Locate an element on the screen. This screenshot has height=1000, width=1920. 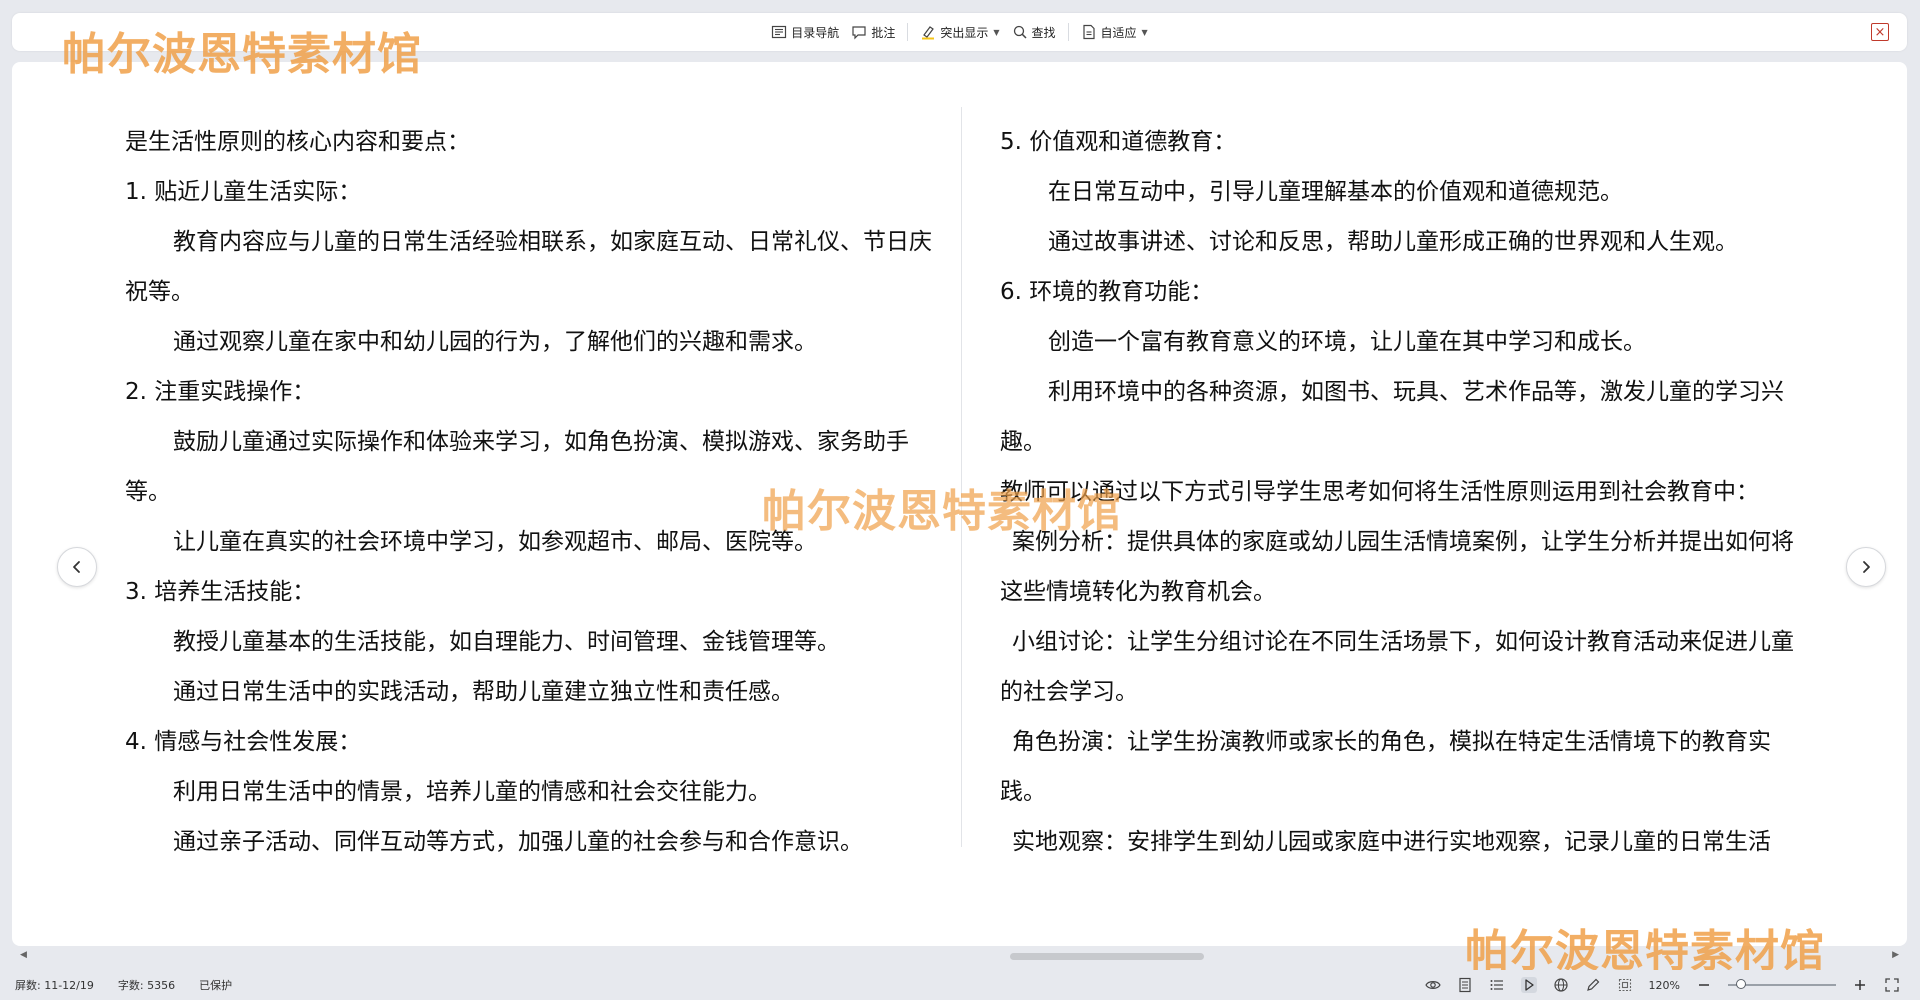
section-point: 利用环境中的各种资源，如图书、玩具、艺术作品等，激发儿童的学习兴趣。 is located at coordinates (1392, 417).